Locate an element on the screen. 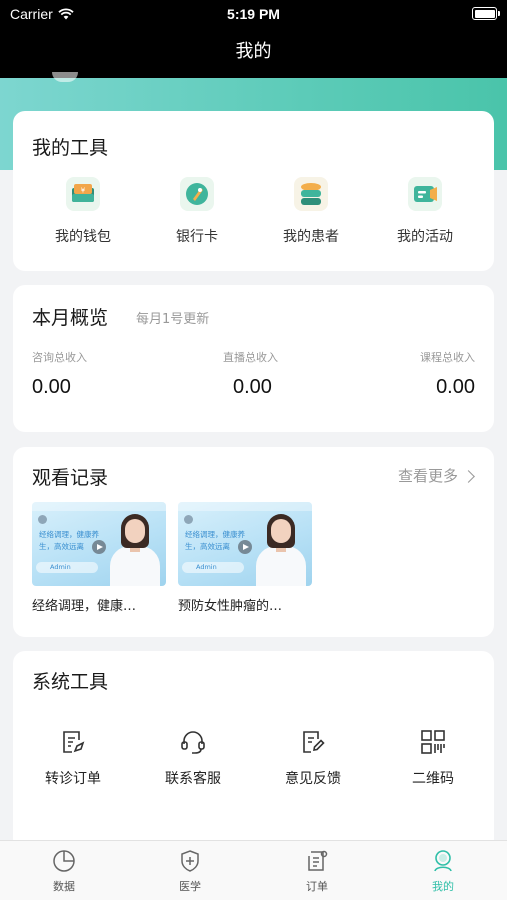 This screenshot has width=507, height=900. consult-income-value: 0.00 is located at coordinates (51, 387).